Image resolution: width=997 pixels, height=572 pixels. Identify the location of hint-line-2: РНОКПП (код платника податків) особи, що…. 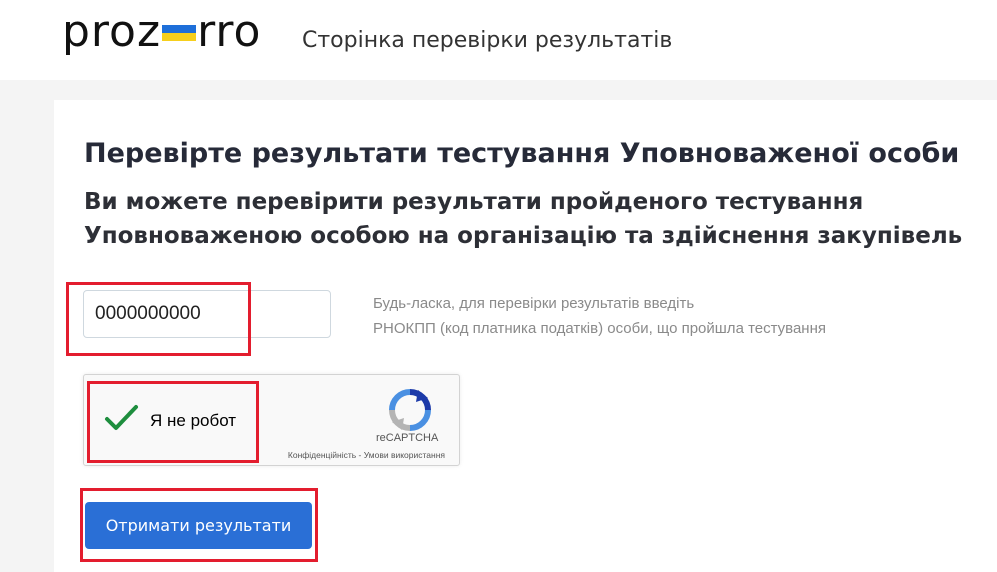
(599, 328).